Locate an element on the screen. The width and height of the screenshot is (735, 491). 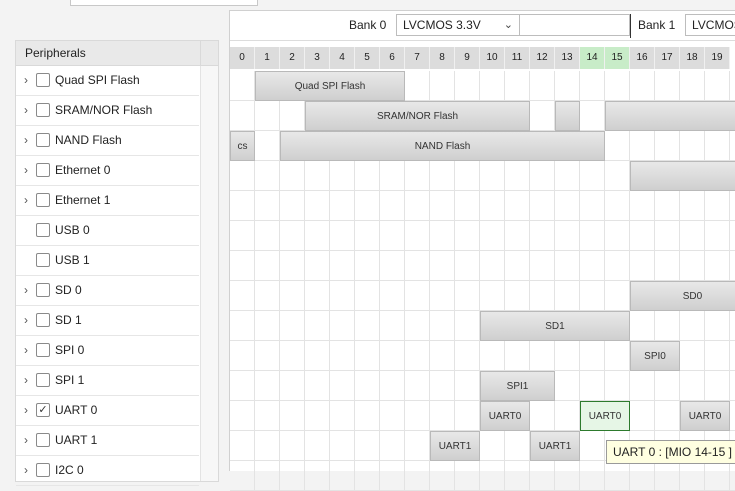
peripheral-row-sram-nor-flash: › SRAM/NOR Flash is located at coordinates (107, 111).